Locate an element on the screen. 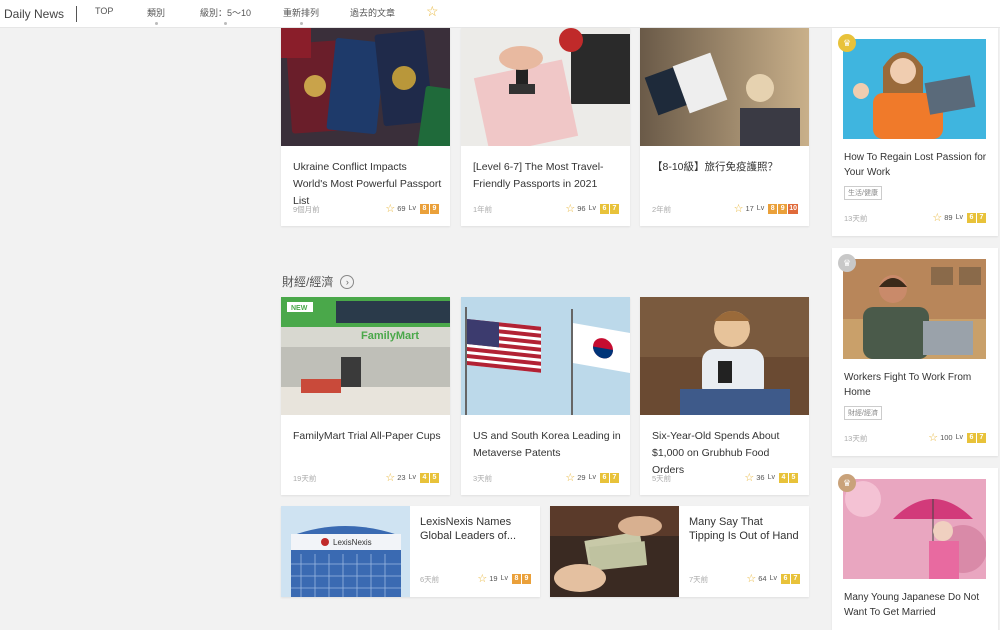  nav-level: 級別：5～10 is located at coordinates (225, 15).